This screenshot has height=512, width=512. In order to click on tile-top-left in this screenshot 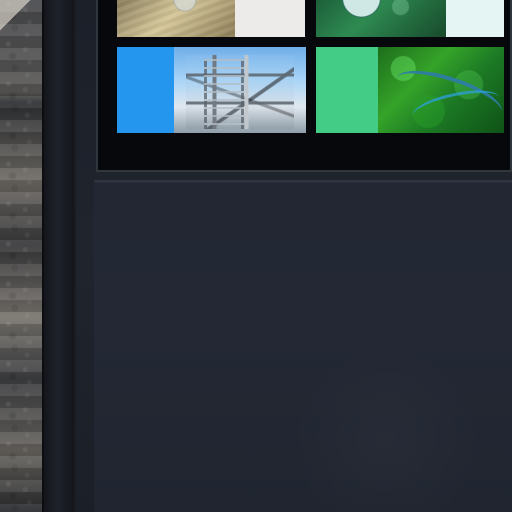, I will do `click(211, 18)`.